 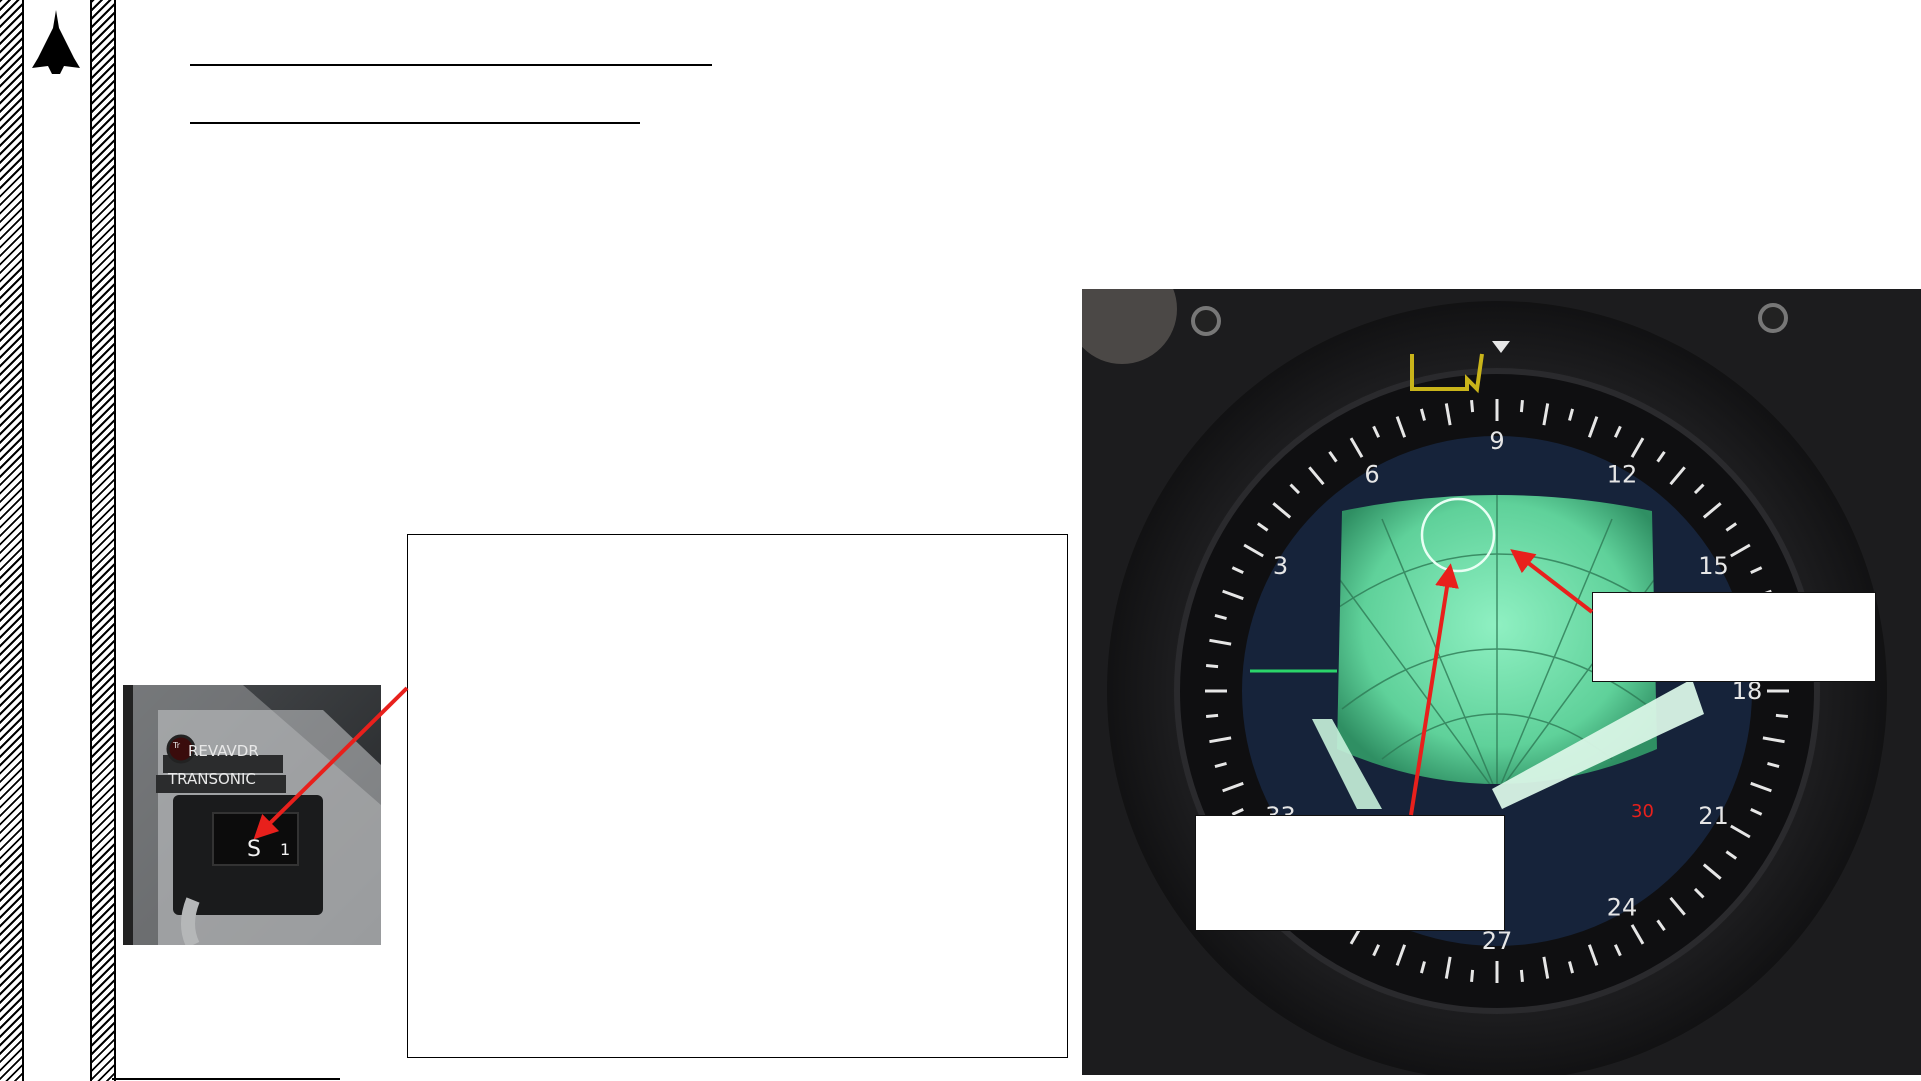 What do you see at coordinates (1280, 566) in the screenshot?
I see `scale-label: 3` at bounding box center [1280, 566].